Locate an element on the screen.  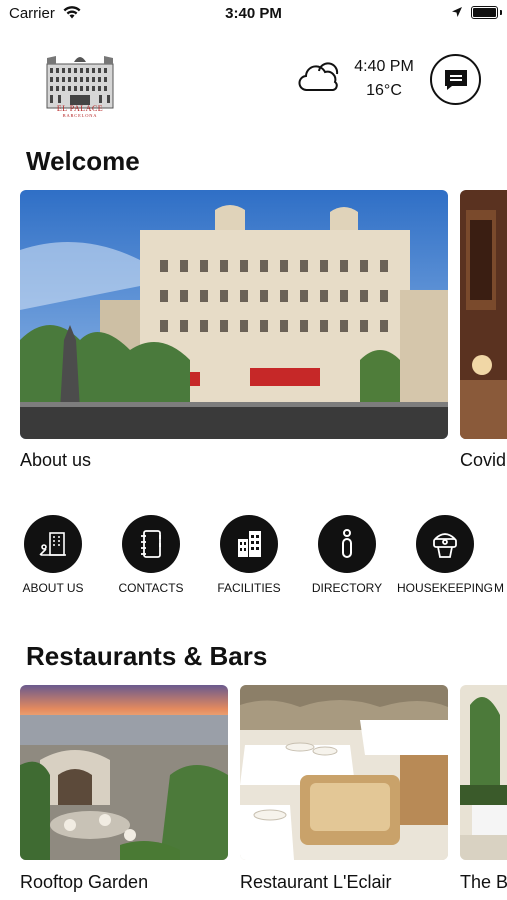
rooftop-garden-caption: Rooftop Garden is located at coordinates (84, 882).